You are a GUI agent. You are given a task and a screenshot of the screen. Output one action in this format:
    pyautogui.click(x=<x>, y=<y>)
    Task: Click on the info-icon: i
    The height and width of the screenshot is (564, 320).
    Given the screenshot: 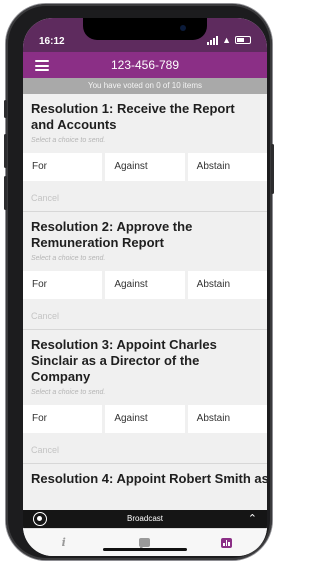 What is the action you would take?
    pyautogui.click(x=63, y=542)
    